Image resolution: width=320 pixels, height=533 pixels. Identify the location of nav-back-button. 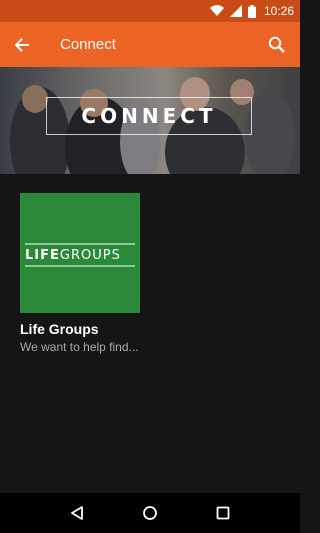
(77, 513).